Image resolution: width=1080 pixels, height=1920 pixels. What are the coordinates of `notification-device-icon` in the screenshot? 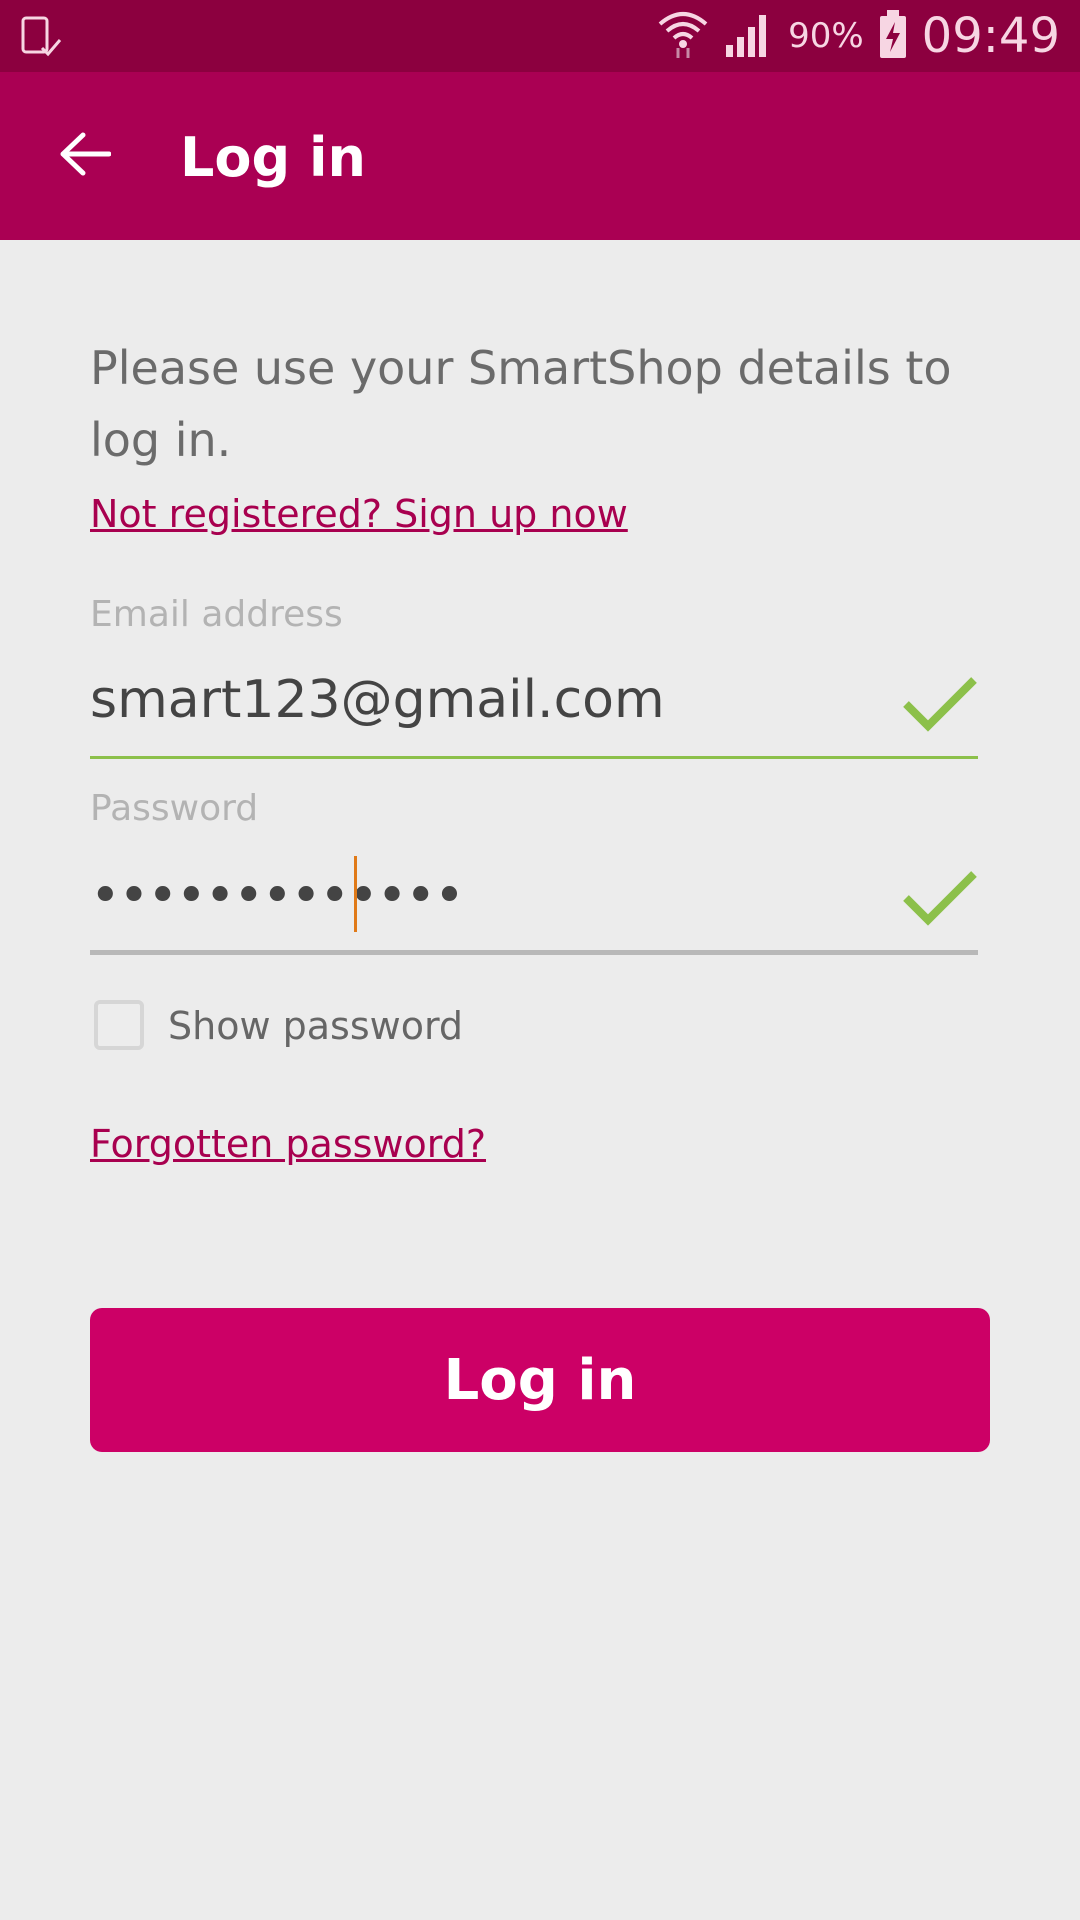 It's located at (43, 37).